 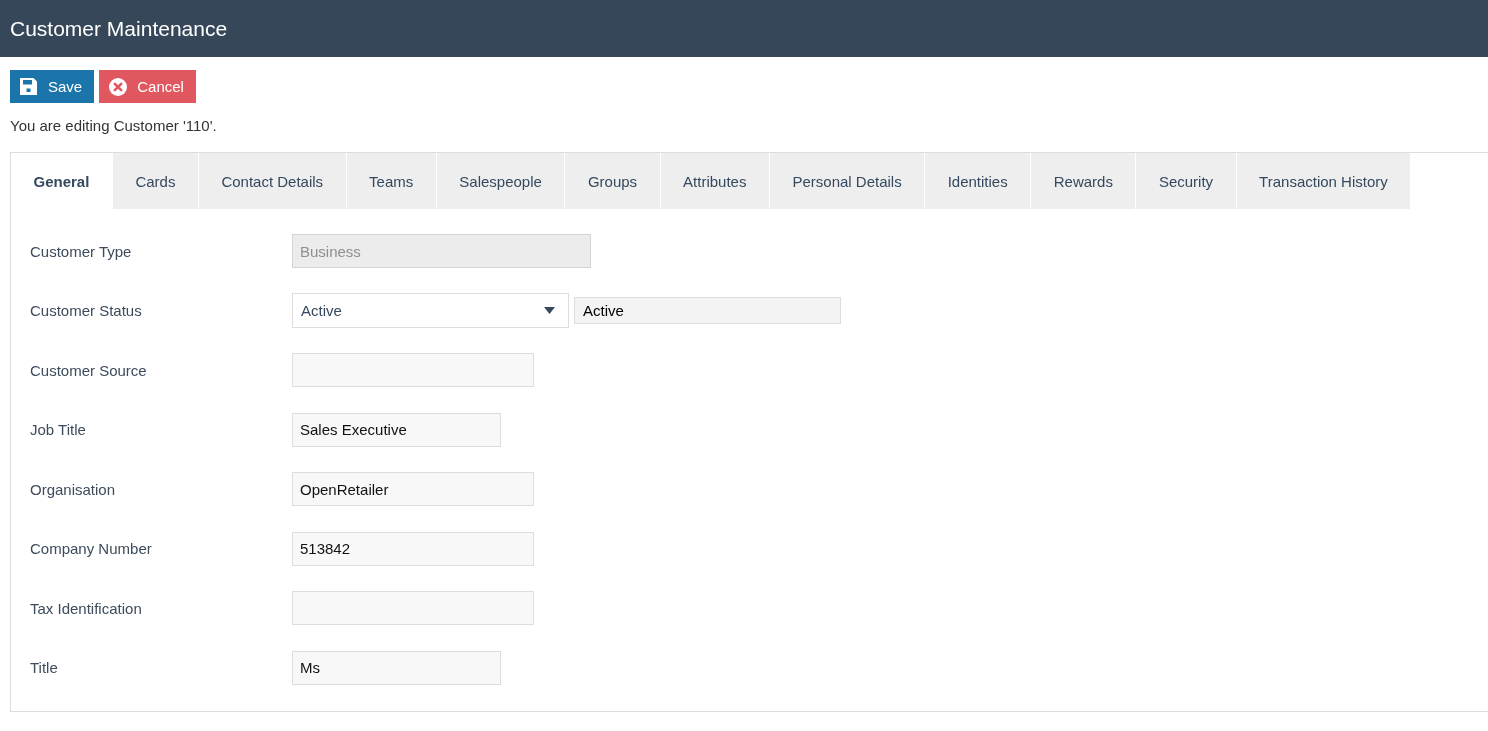 I want to click on dropdown: Active, so click(x=430, y=311).